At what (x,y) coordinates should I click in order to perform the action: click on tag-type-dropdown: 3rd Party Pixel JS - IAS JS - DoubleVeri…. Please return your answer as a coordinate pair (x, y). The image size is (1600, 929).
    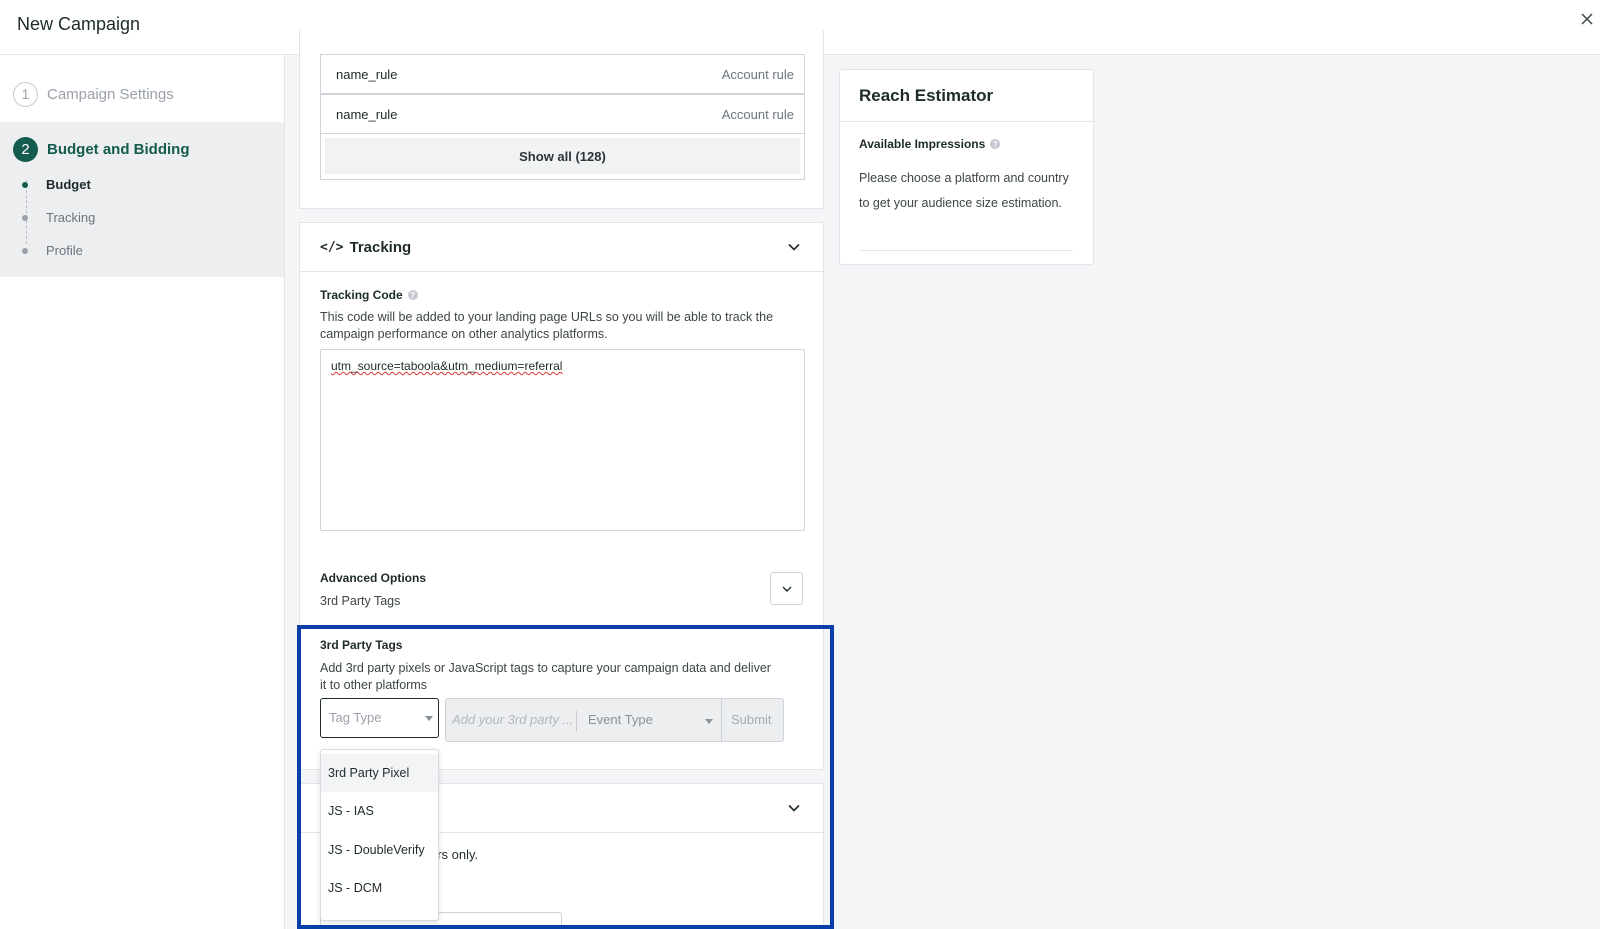
    Looking at the image, I should click on (379, 835).